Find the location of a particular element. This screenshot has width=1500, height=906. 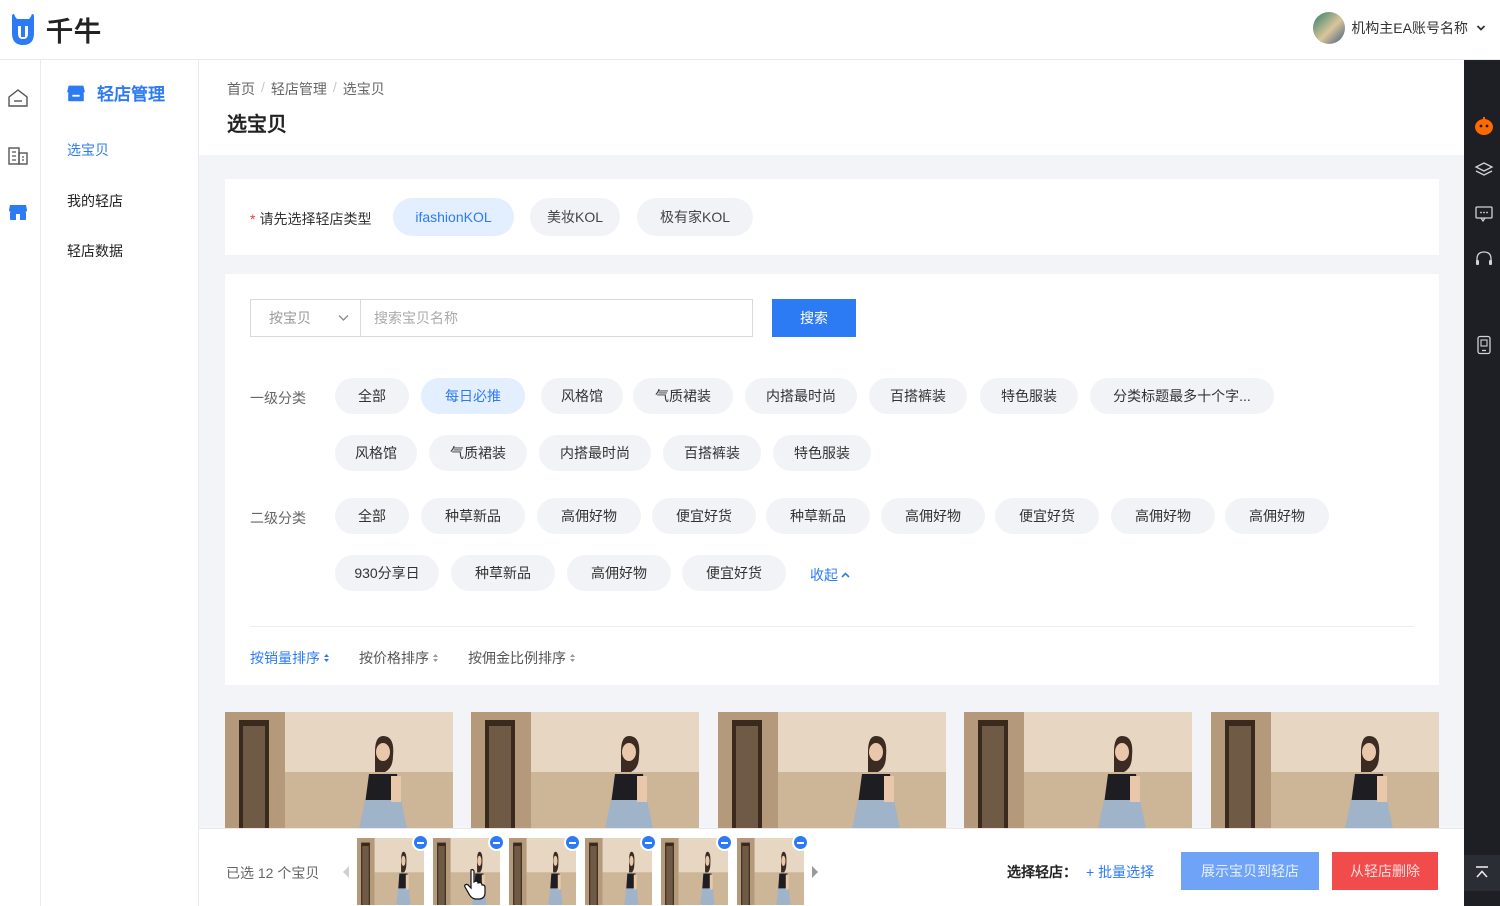

chevron-right-icon is located at coordinates (815, 872).